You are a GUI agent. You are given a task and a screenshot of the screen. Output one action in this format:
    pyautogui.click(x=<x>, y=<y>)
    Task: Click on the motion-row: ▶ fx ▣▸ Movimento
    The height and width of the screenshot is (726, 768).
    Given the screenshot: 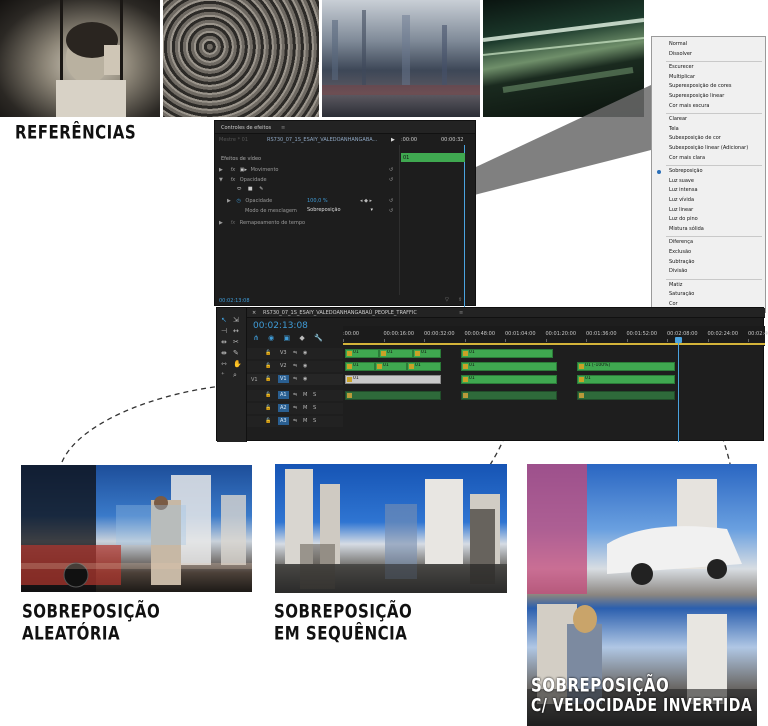 What is the action you would take?
    pyautogui.click(x=248, y=171)
    